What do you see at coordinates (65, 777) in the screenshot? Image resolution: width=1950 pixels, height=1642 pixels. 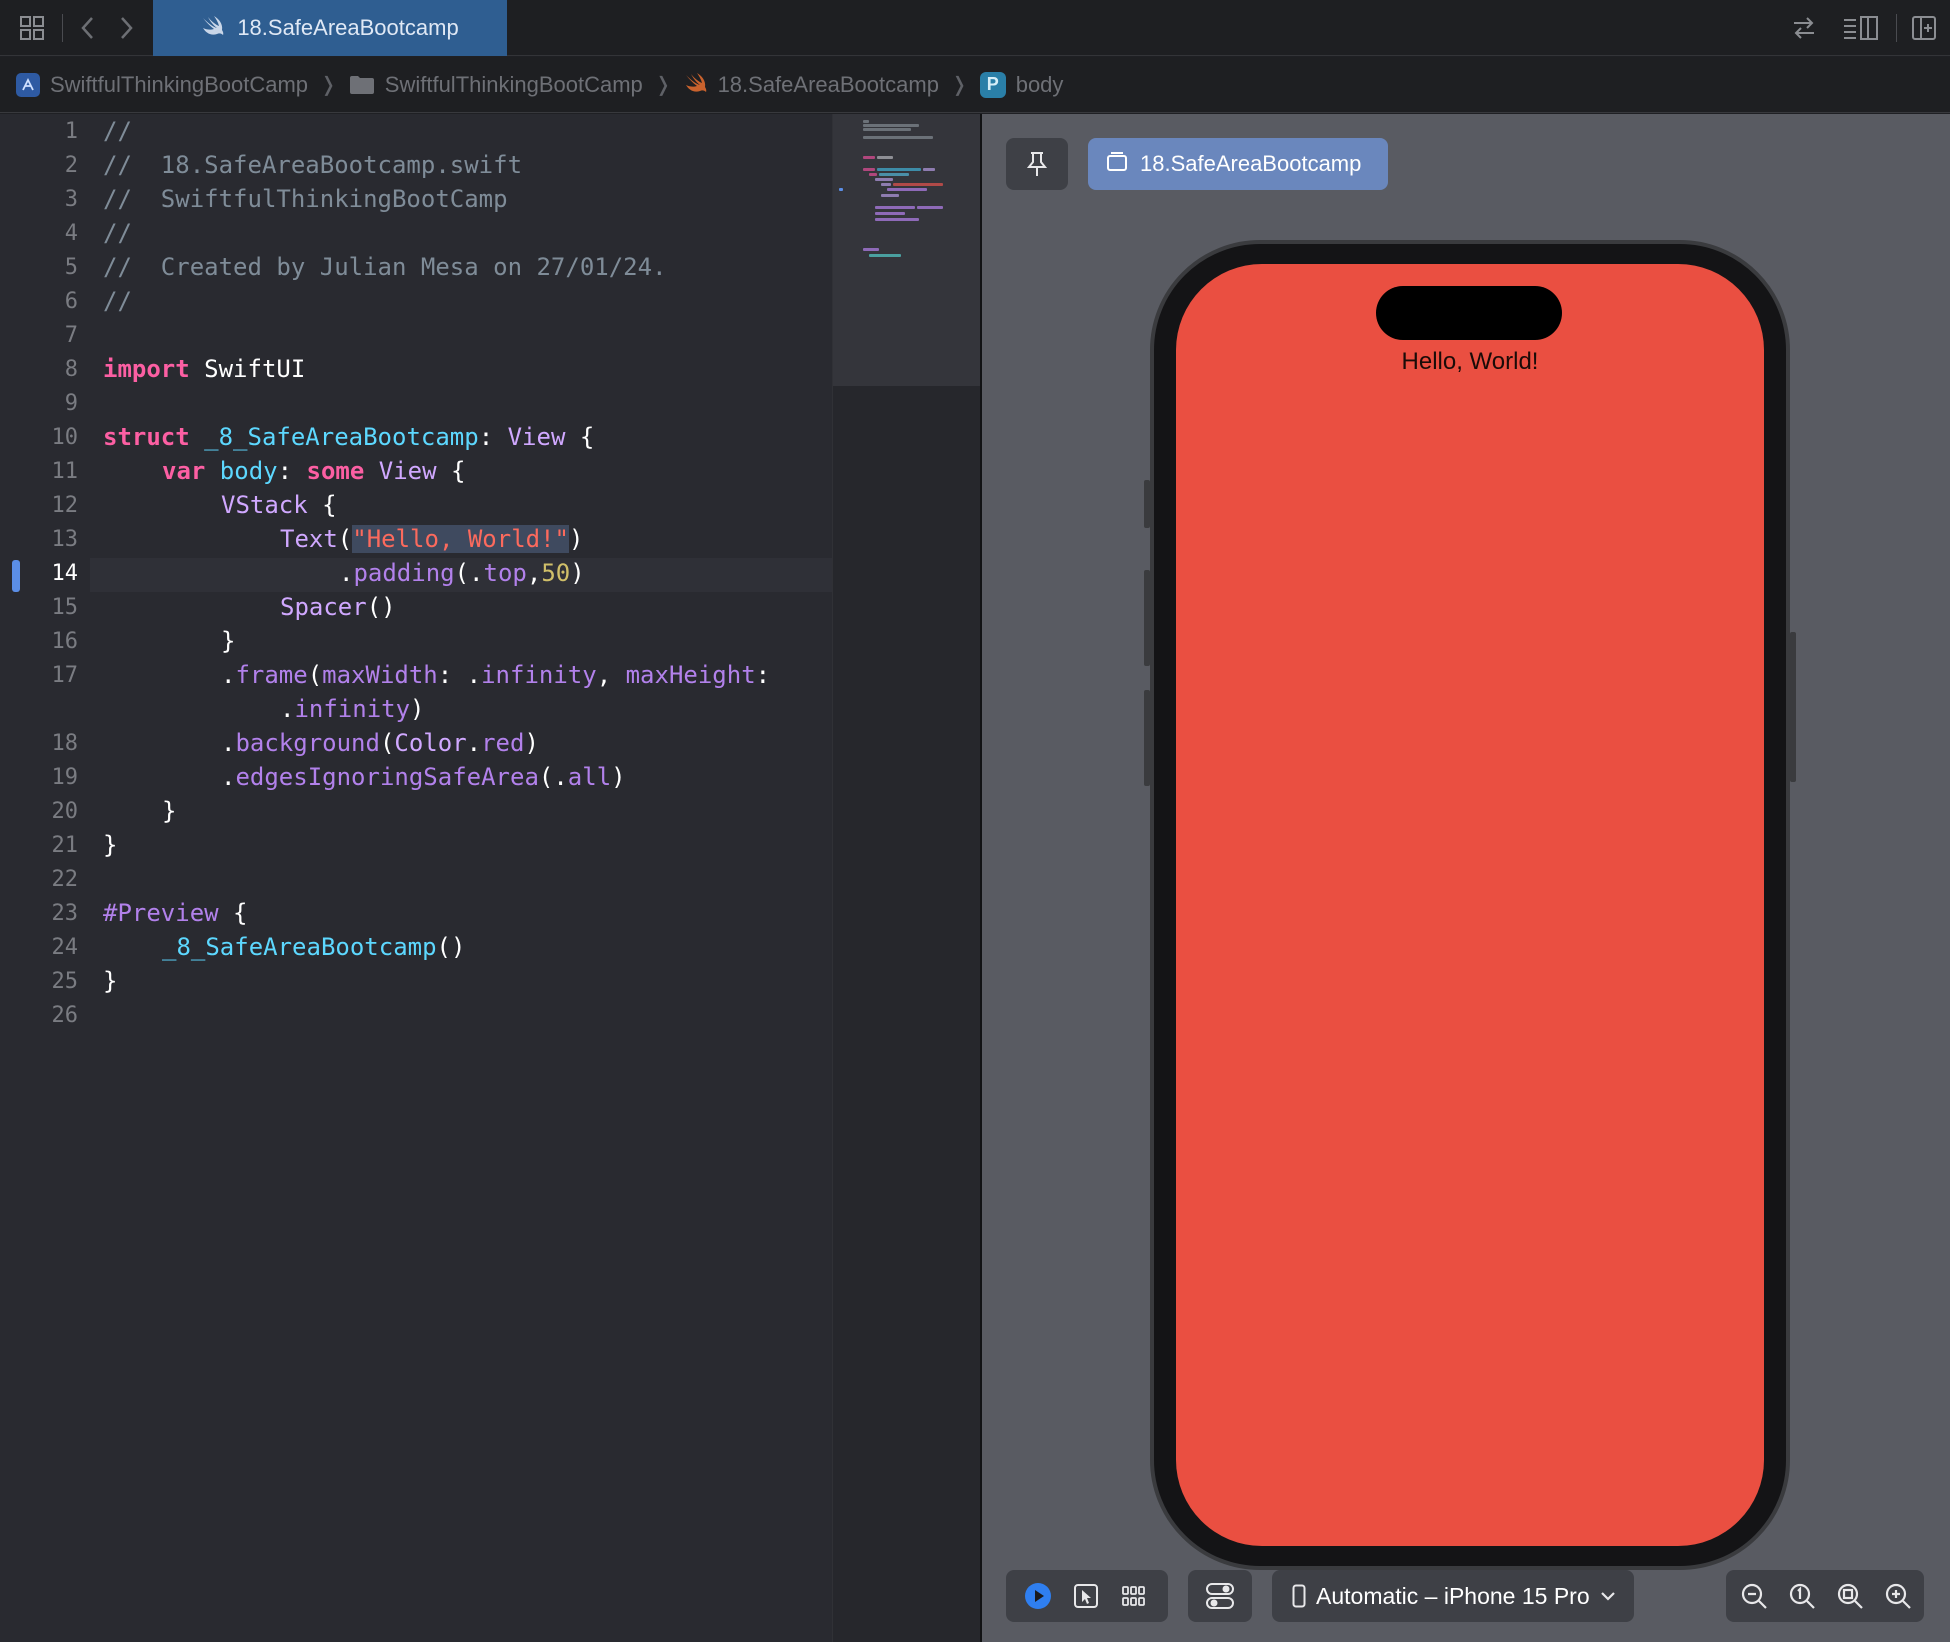 I see `line-number: 19` at bounding box center [65, 777].